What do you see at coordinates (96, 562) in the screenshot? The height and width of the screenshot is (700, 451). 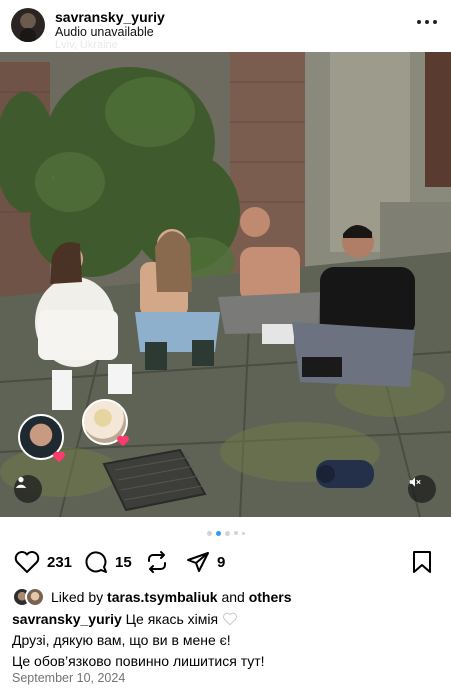 I see `comment-icon` at bounding box center [96, 562].